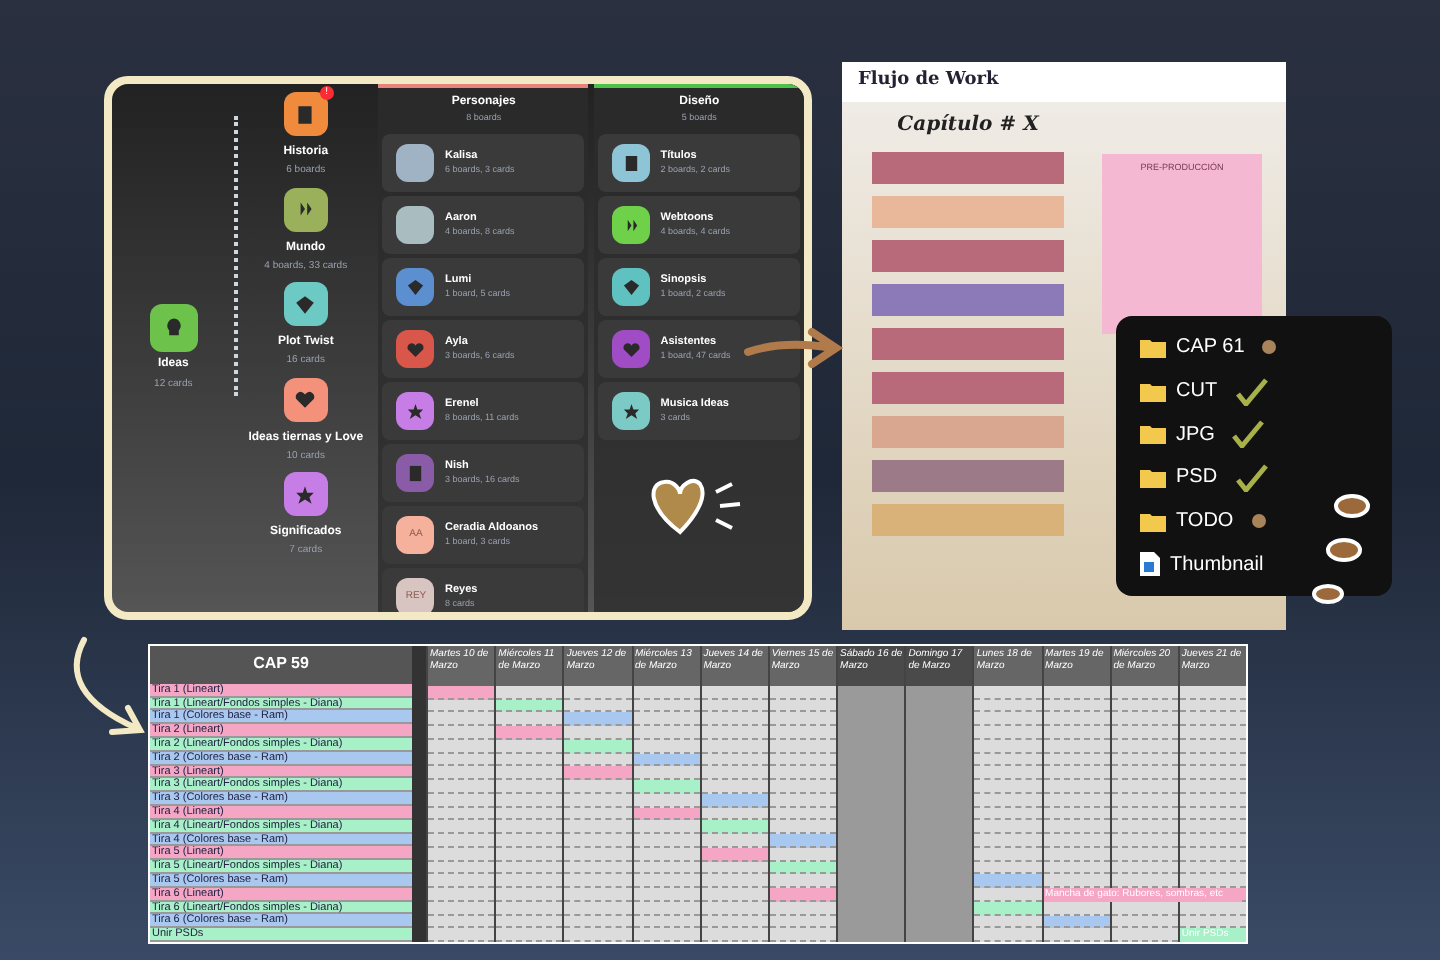  I want to click on dots-drawing, so click(1340, 550).